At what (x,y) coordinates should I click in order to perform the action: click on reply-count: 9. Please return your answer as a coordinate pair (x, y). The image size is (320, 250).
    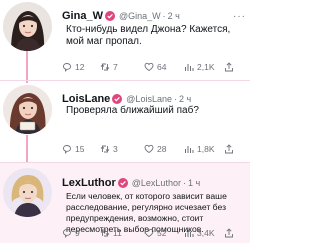
    Looking at the image, I should click on (77, 233).